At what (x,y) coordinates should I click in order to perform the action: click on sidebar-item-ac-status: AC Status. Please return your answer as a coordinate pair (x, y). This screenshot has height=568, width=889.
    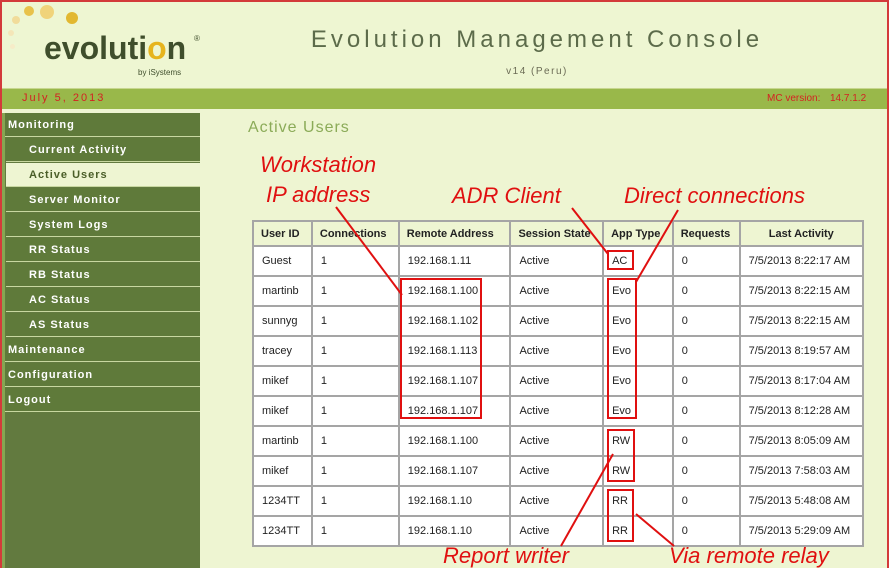
    Looking at the image, I should click on (103, 300).